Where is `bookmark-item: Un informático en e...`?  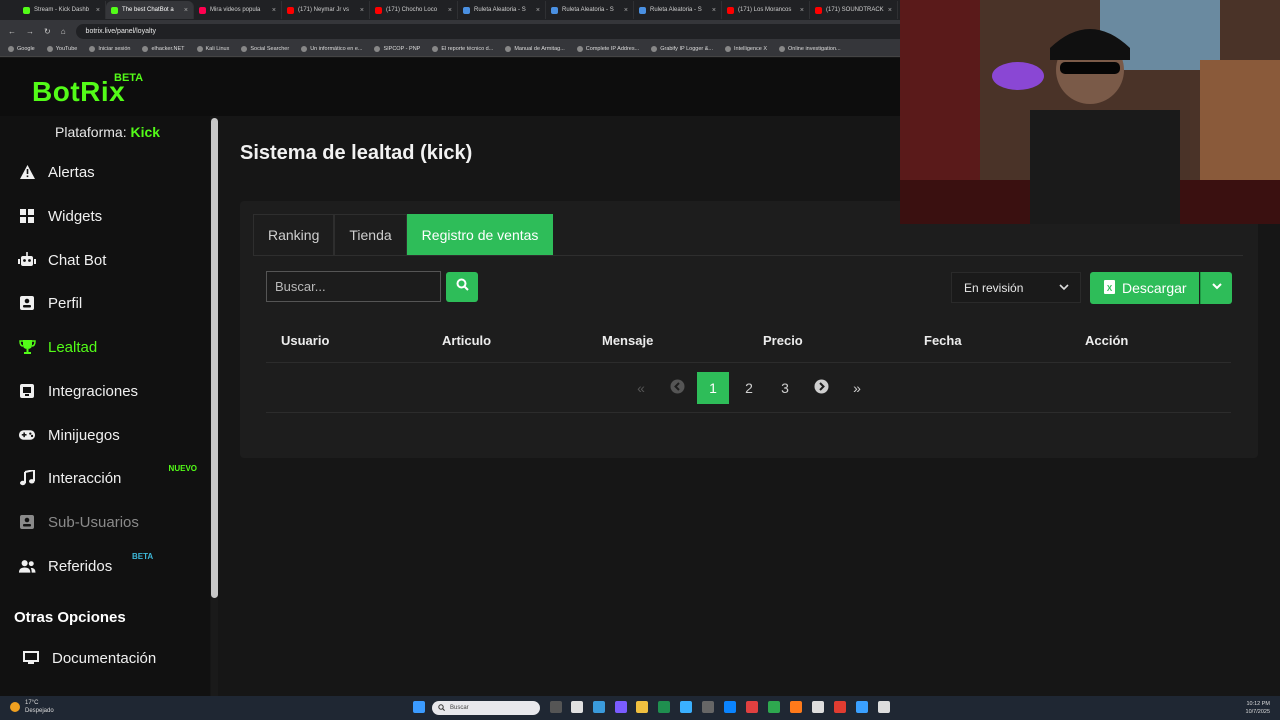 bookmark-item: Un informático en e... is located at coordinates (331, 49).